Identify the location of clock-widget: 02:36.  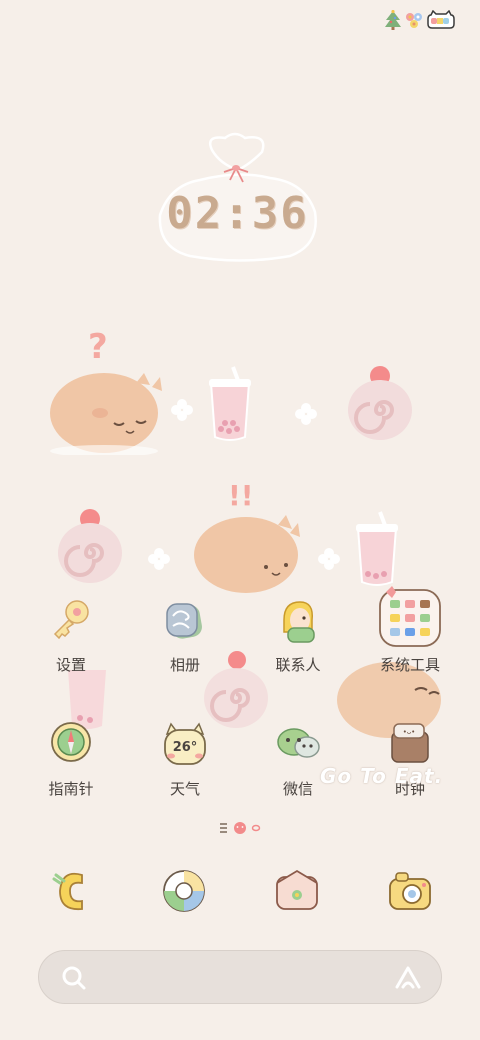
(237, 197).